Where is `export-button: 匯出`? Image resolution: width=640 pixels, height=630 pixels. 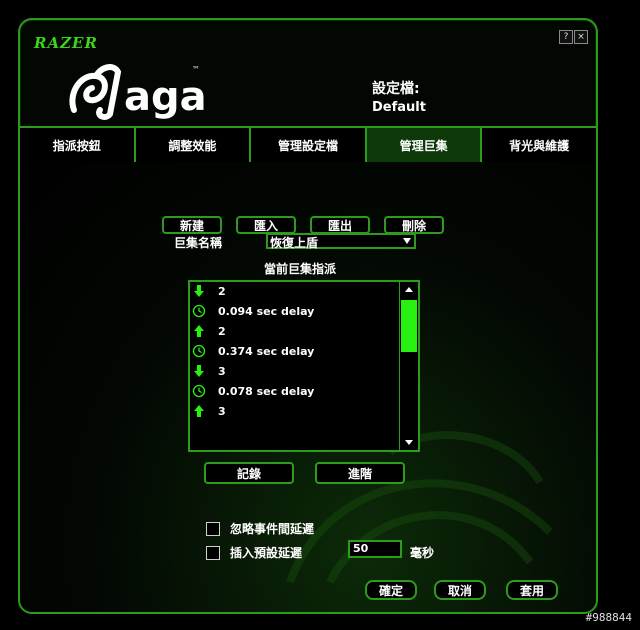 export-button: 匯出 is located at coordinates (340, 225).